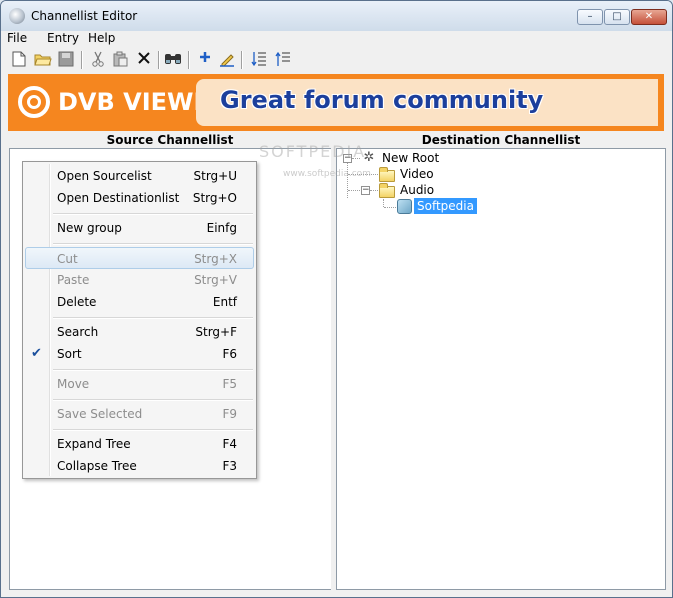 This screenshot has width=673, height=598. I want to click on title-bar: Channellist Editor – □ ✕, so click(336, 16).